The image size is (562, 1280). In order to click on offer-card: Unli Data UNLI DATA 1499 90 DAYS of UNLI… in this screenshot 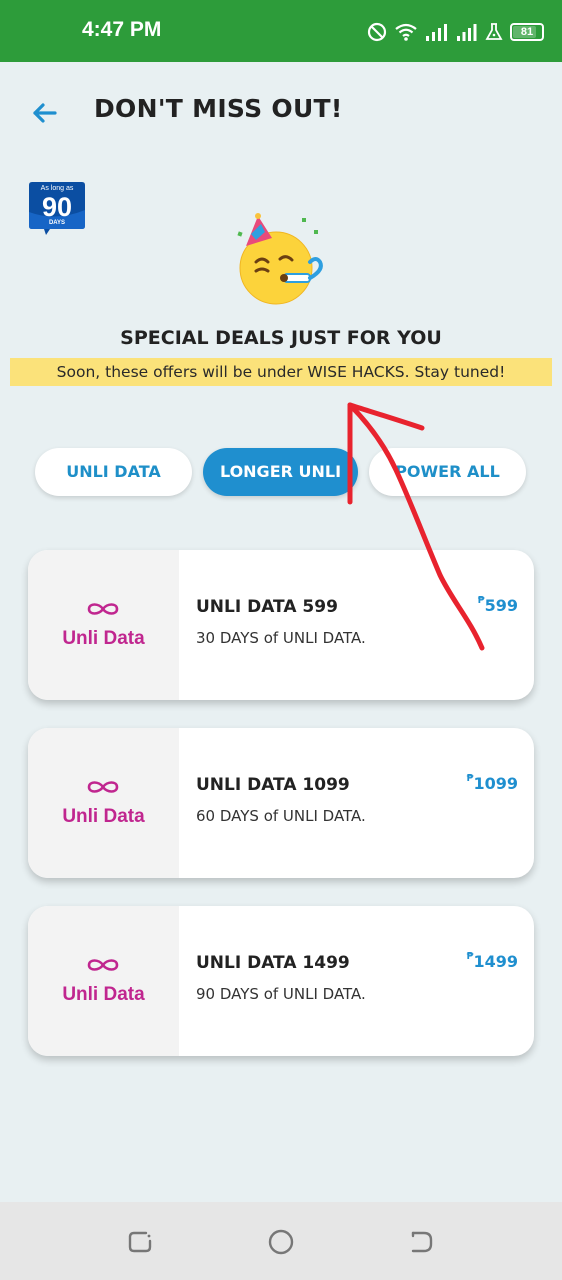, I will do `click(281, 981)`.